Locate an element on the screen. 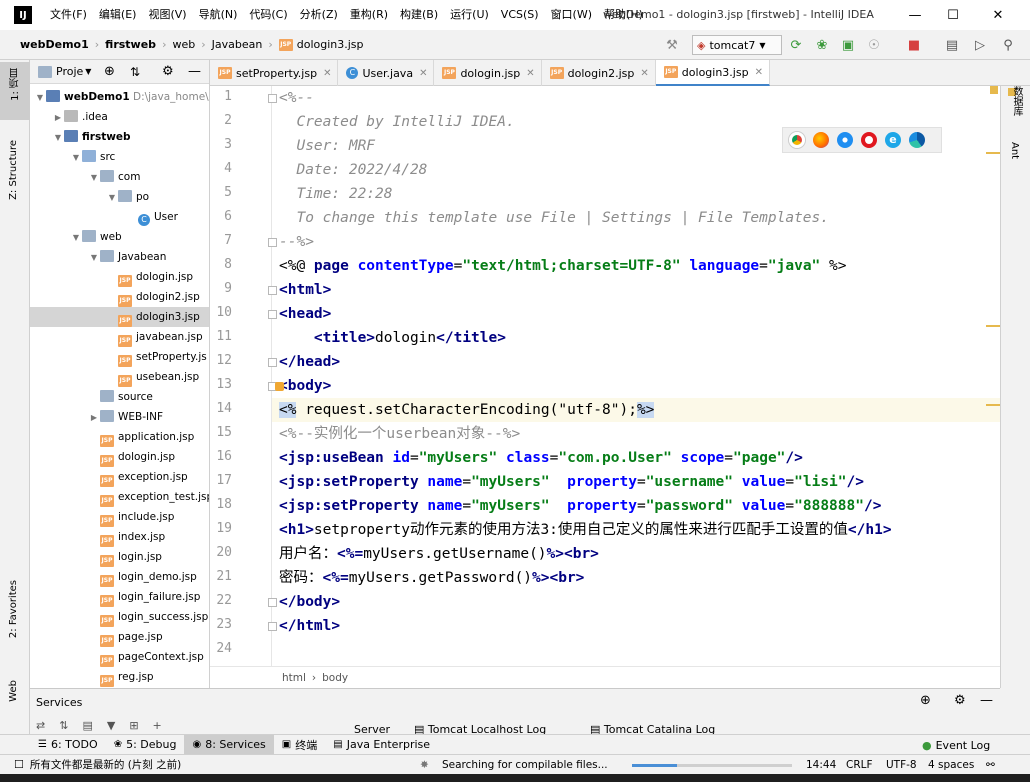  chevron-right-icon: ▶ is located at coordinates (58, 118).